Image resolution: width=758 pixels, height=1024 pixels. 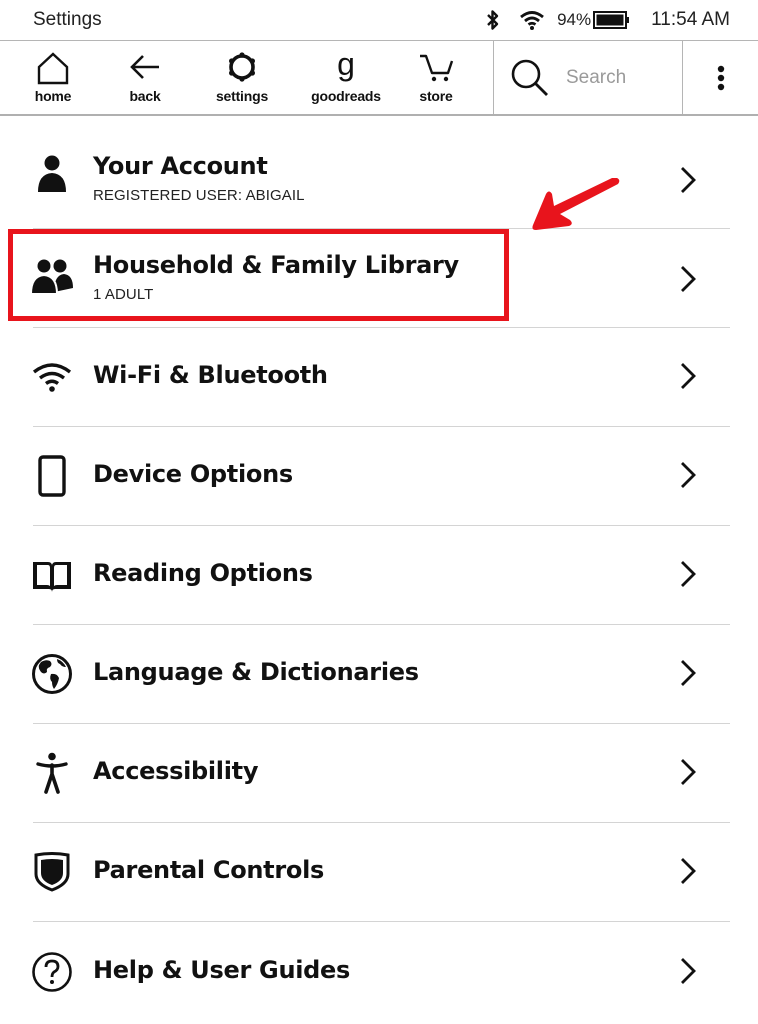 What do you see at coordinates (208, 870) in the screenshot?
I see `settings-item-title: Parental Controls` at bounding box center [208, 870].